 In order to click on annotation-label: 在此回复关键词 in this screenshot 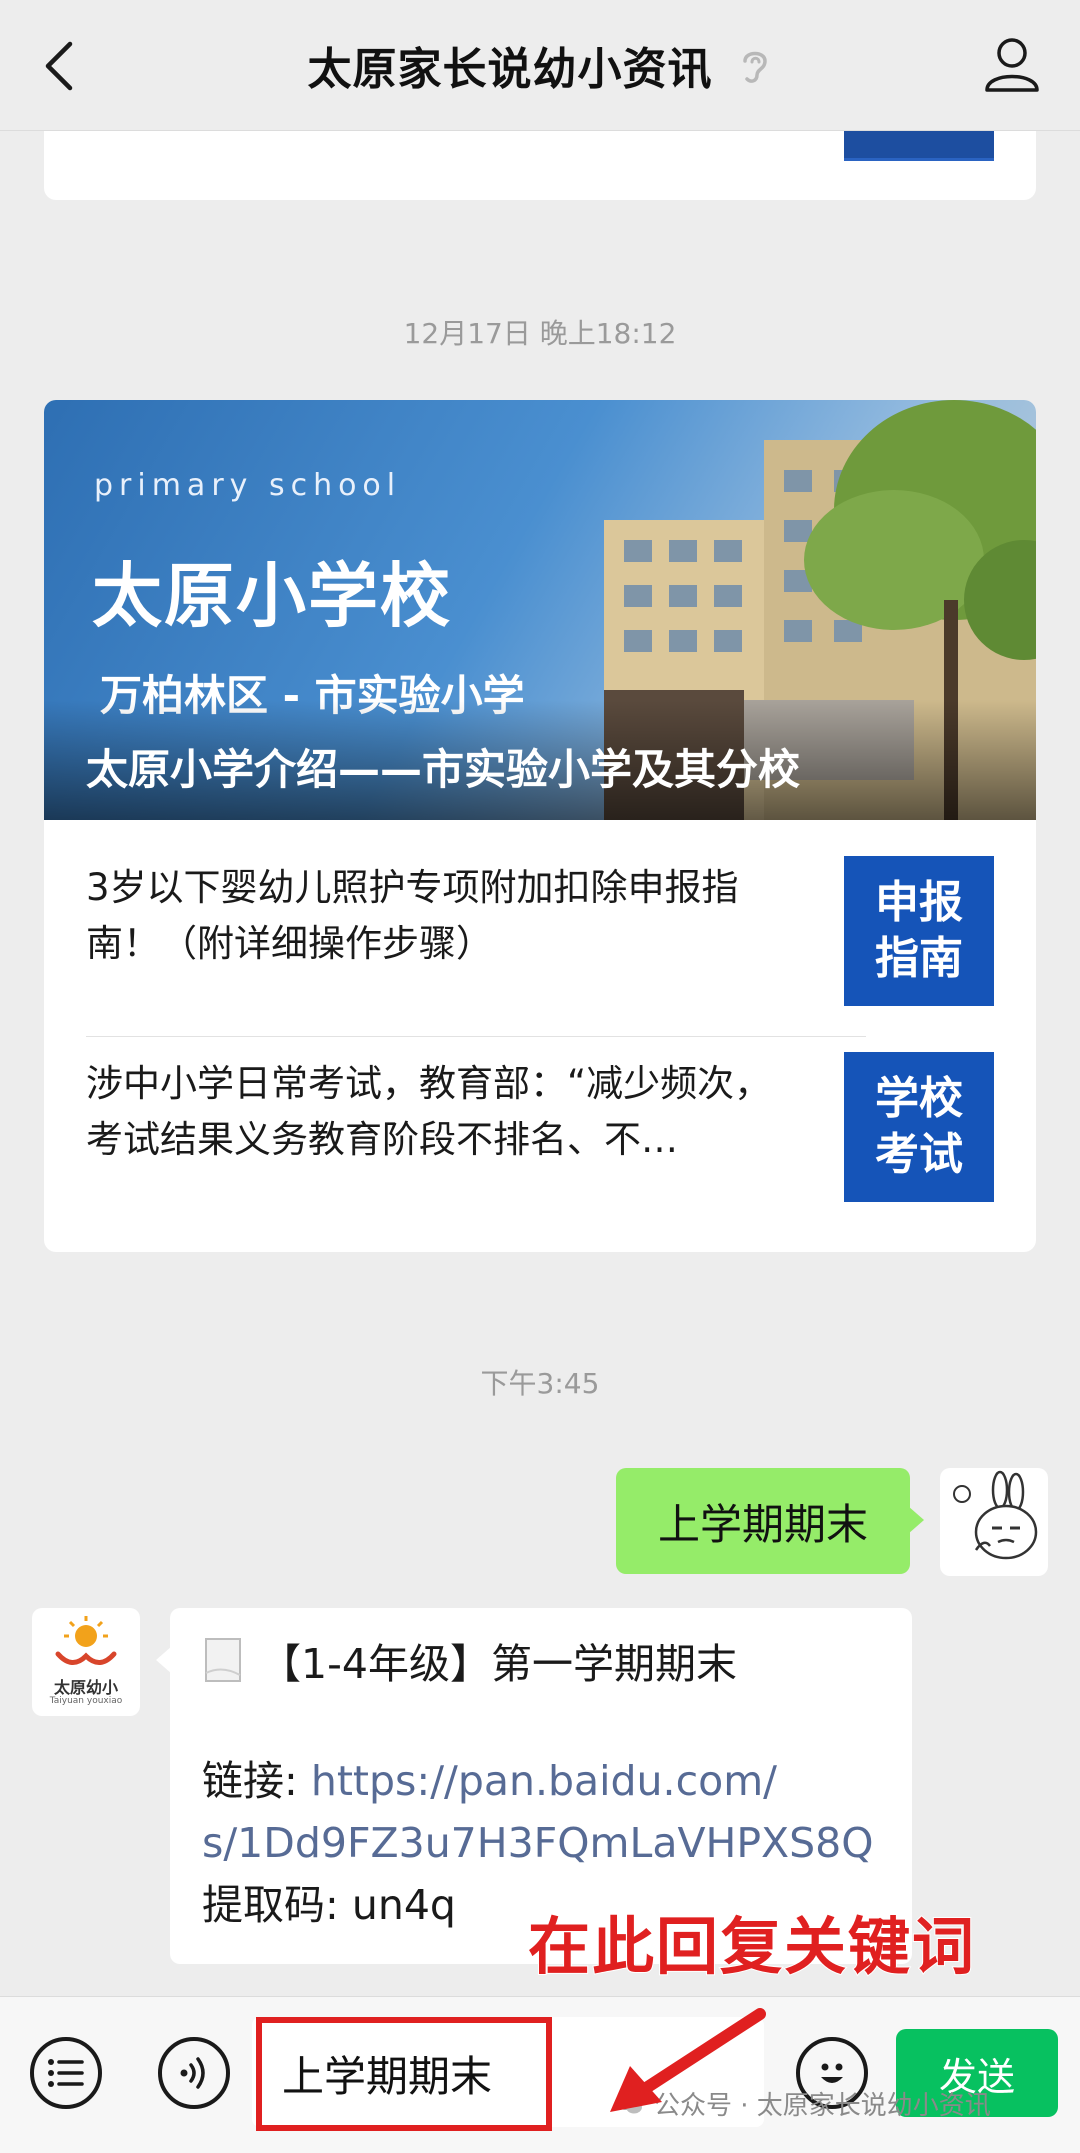, I will do `click(752, 1946)`.